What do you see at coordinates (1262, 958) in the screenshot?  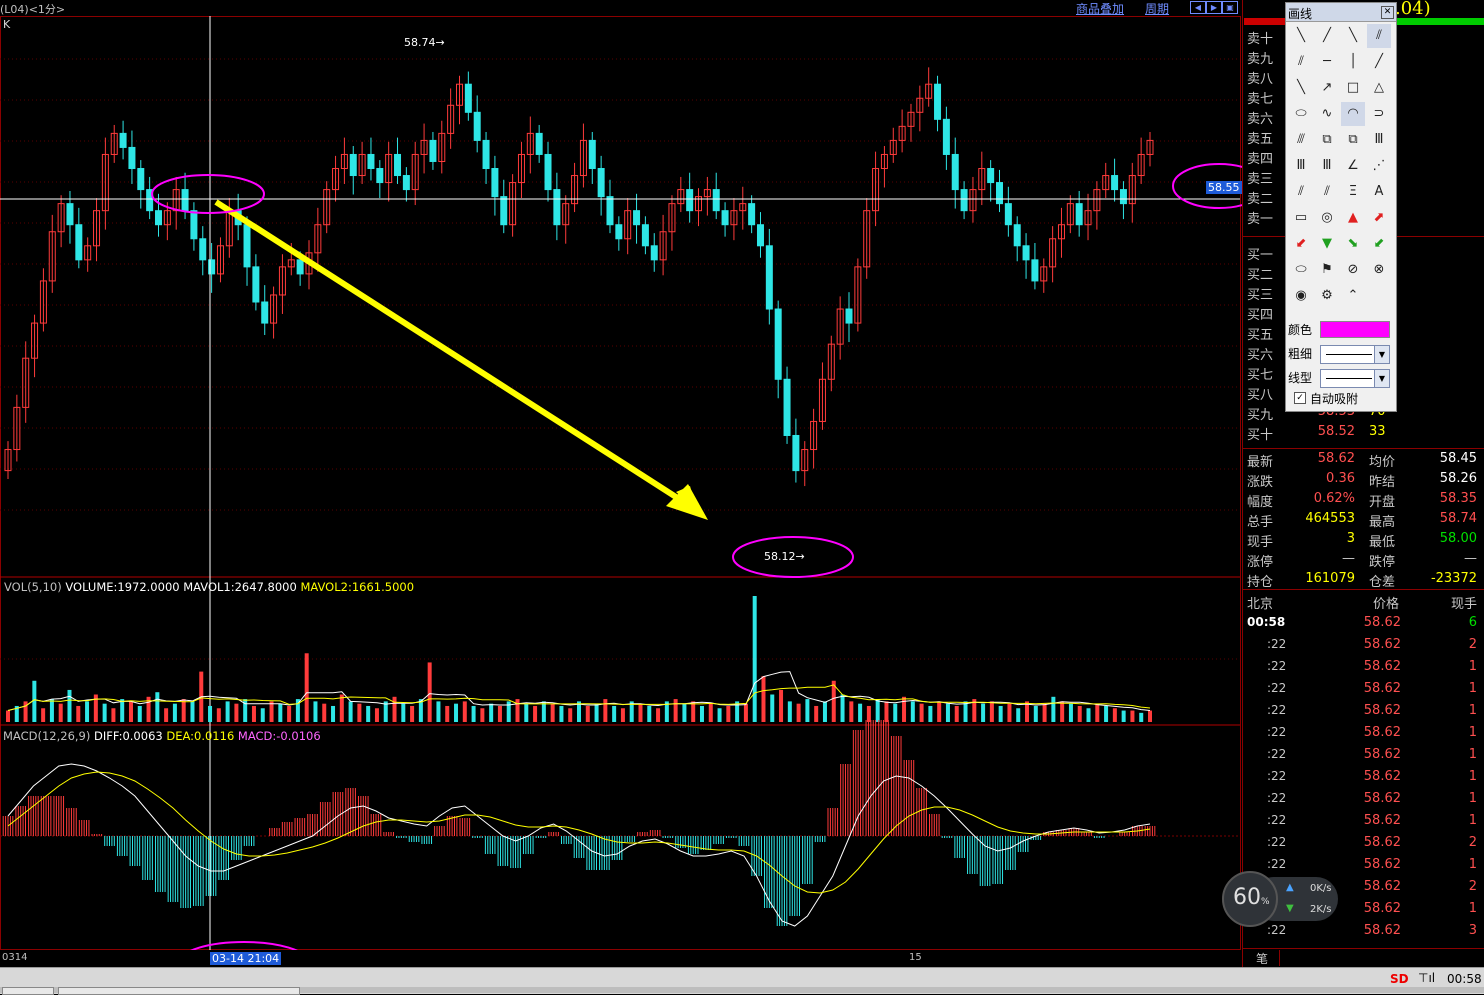 I see `tick-footer-tab: 笔` at bounding box center [1262, 958].